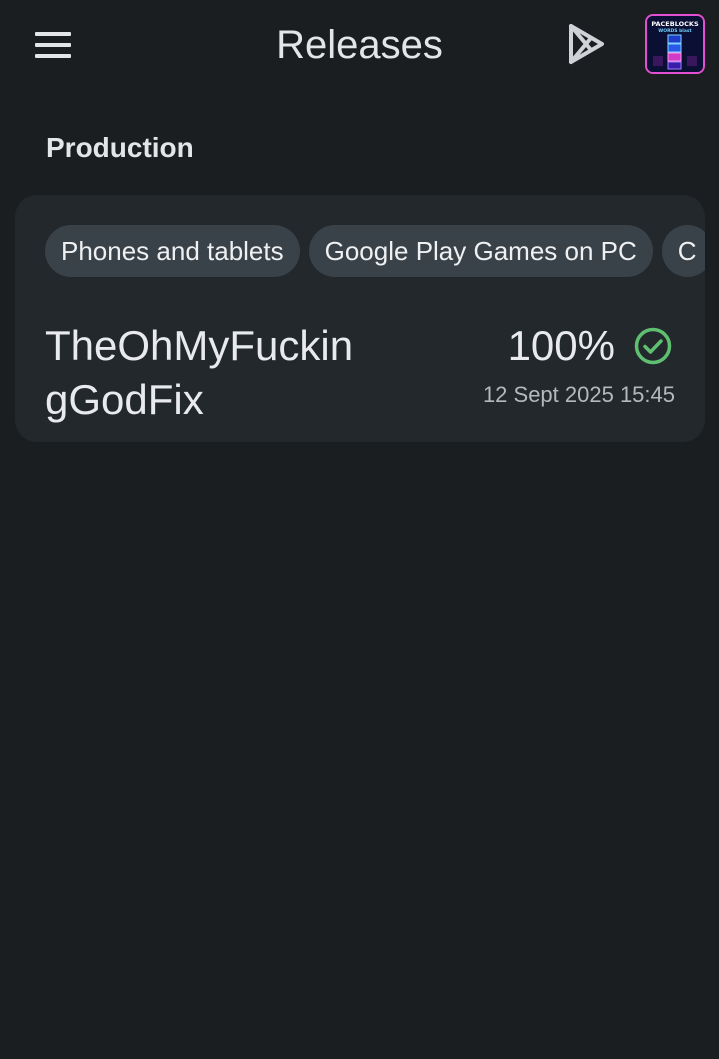 The width and height of the screenshot is (719, 1059). What do you see at coordinates (675, 24) in the screenshot?
I see `app-icon-title: PACEBLOCKS` at bounding box center [675, 24].